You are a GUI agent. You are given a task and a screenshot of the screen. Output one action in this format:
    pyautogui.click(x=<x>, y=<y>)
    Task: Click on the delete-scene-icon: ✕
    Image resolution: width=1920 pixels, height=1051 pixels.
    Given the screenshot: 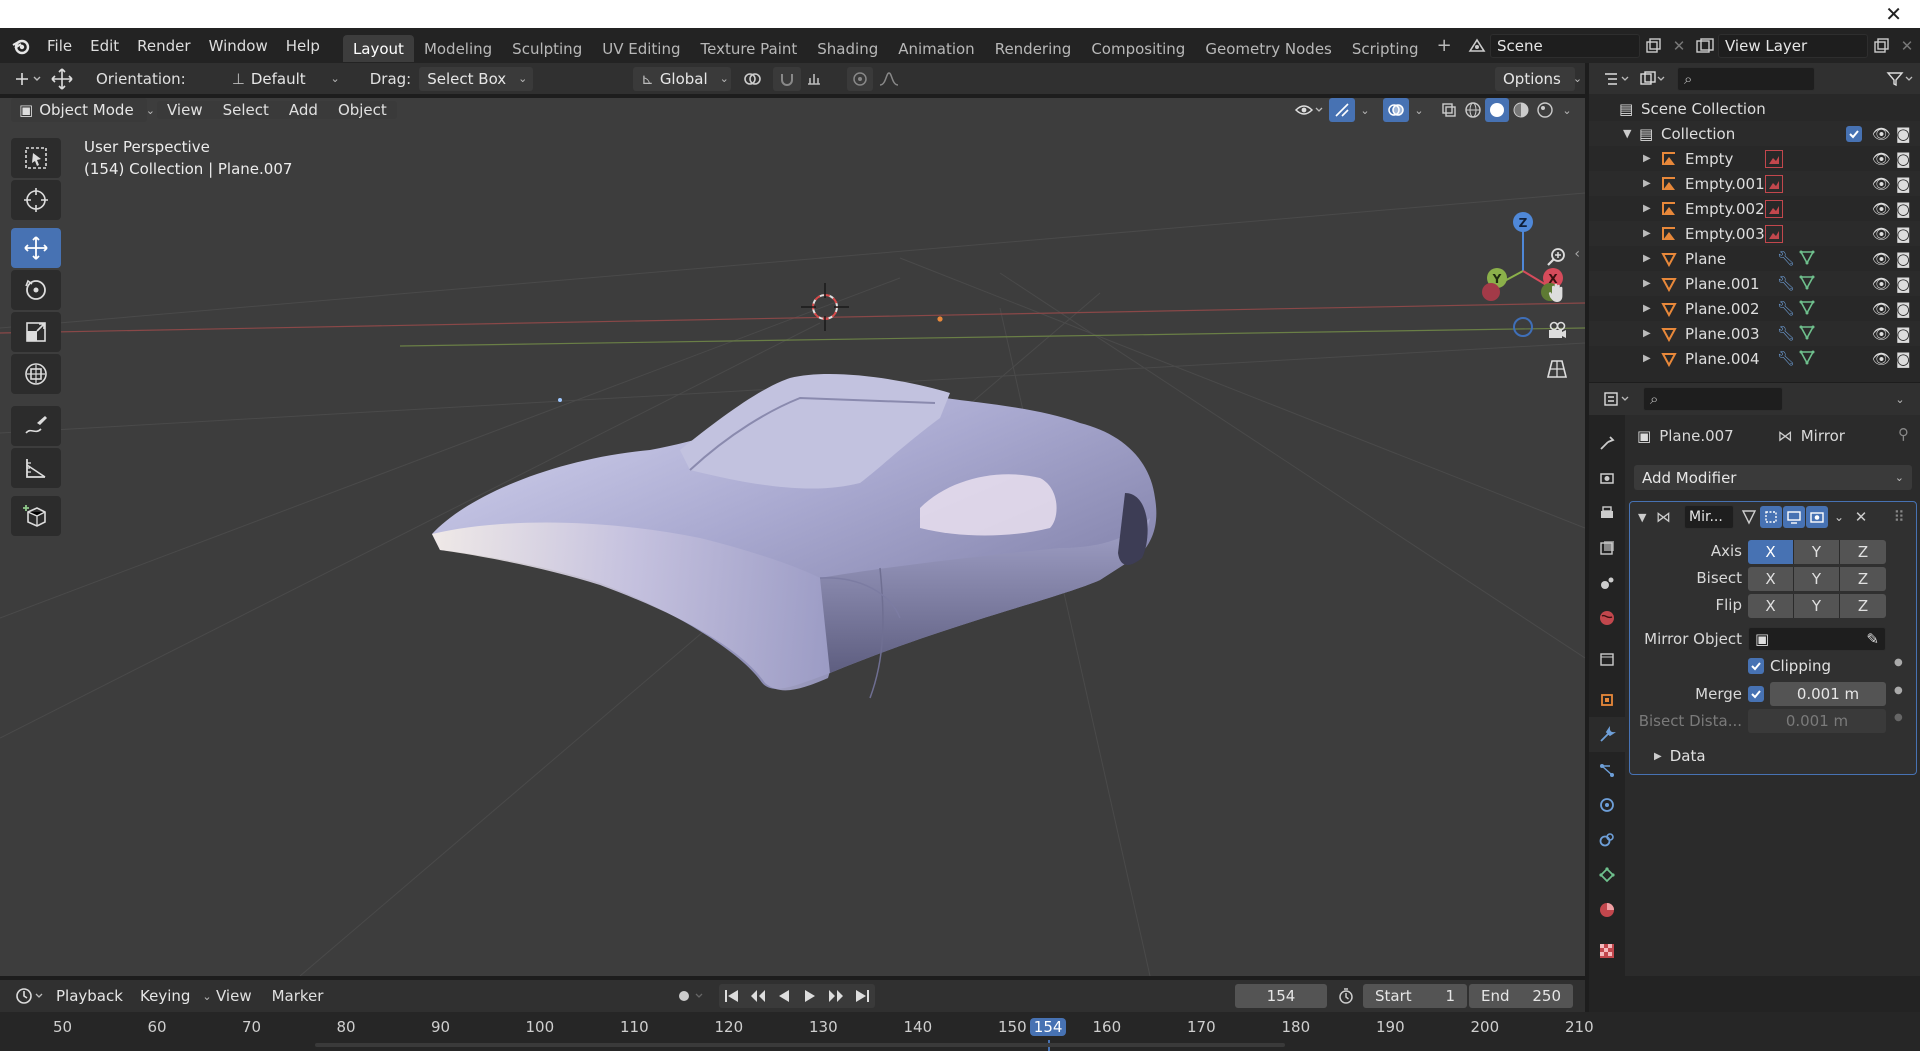 What is the action you would take?
    pyautogui.click(x=1679, y=46)
    